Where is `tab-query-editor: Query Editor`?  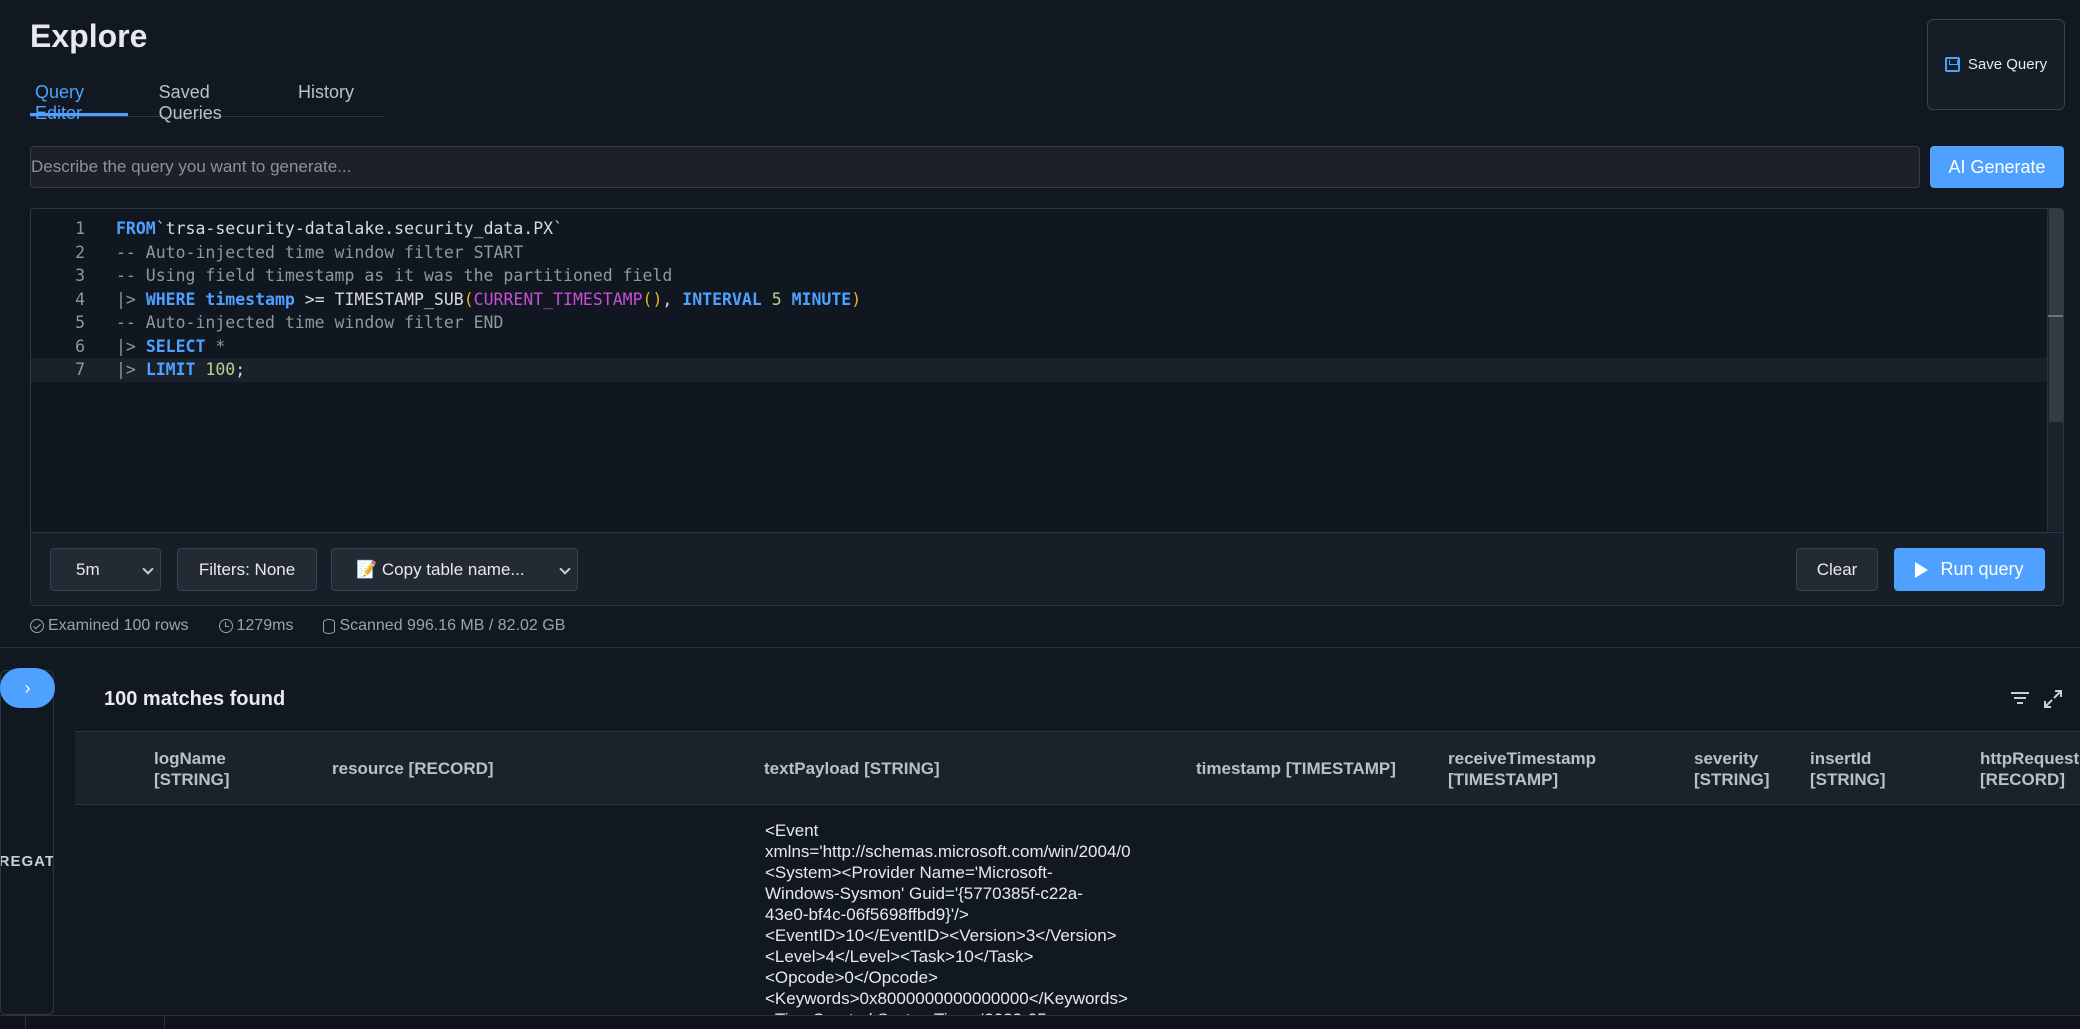
tab-query-editor: Query Editor is located at coordinates (79, 102).